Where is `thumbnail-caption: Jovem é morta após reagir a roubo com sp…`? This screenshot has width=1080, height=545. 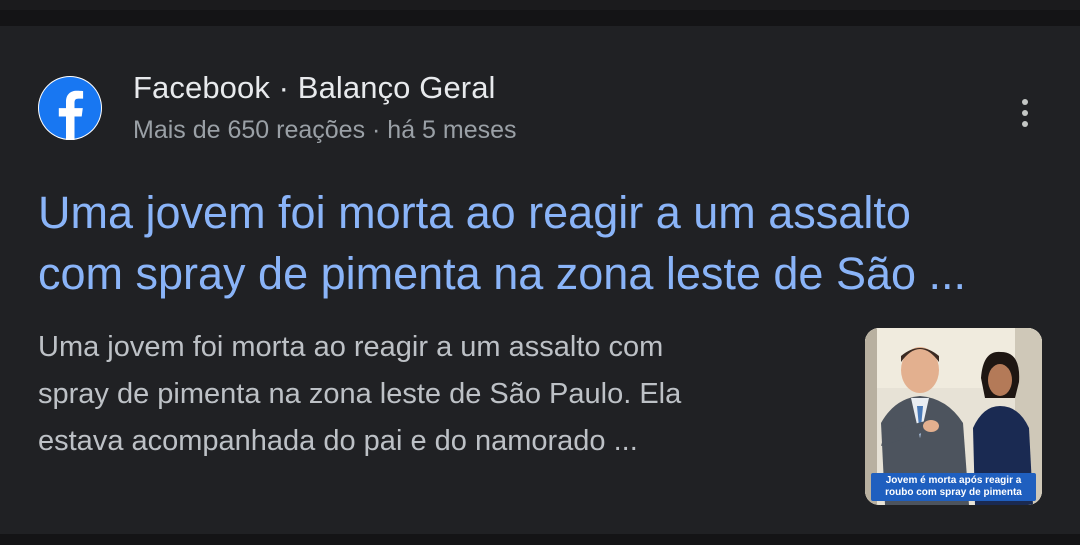
thumbnail-caption: Jovem é morta após reagir a roubo com sp… is located at coordinates (953, 487).